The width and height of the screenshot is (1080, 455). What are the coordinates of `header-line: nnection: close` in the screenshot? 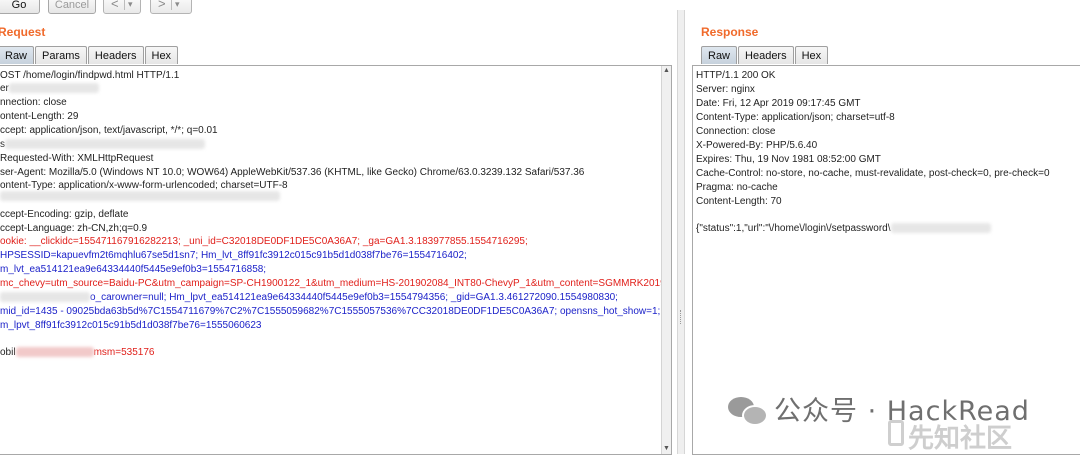 It's located at (33, 102).